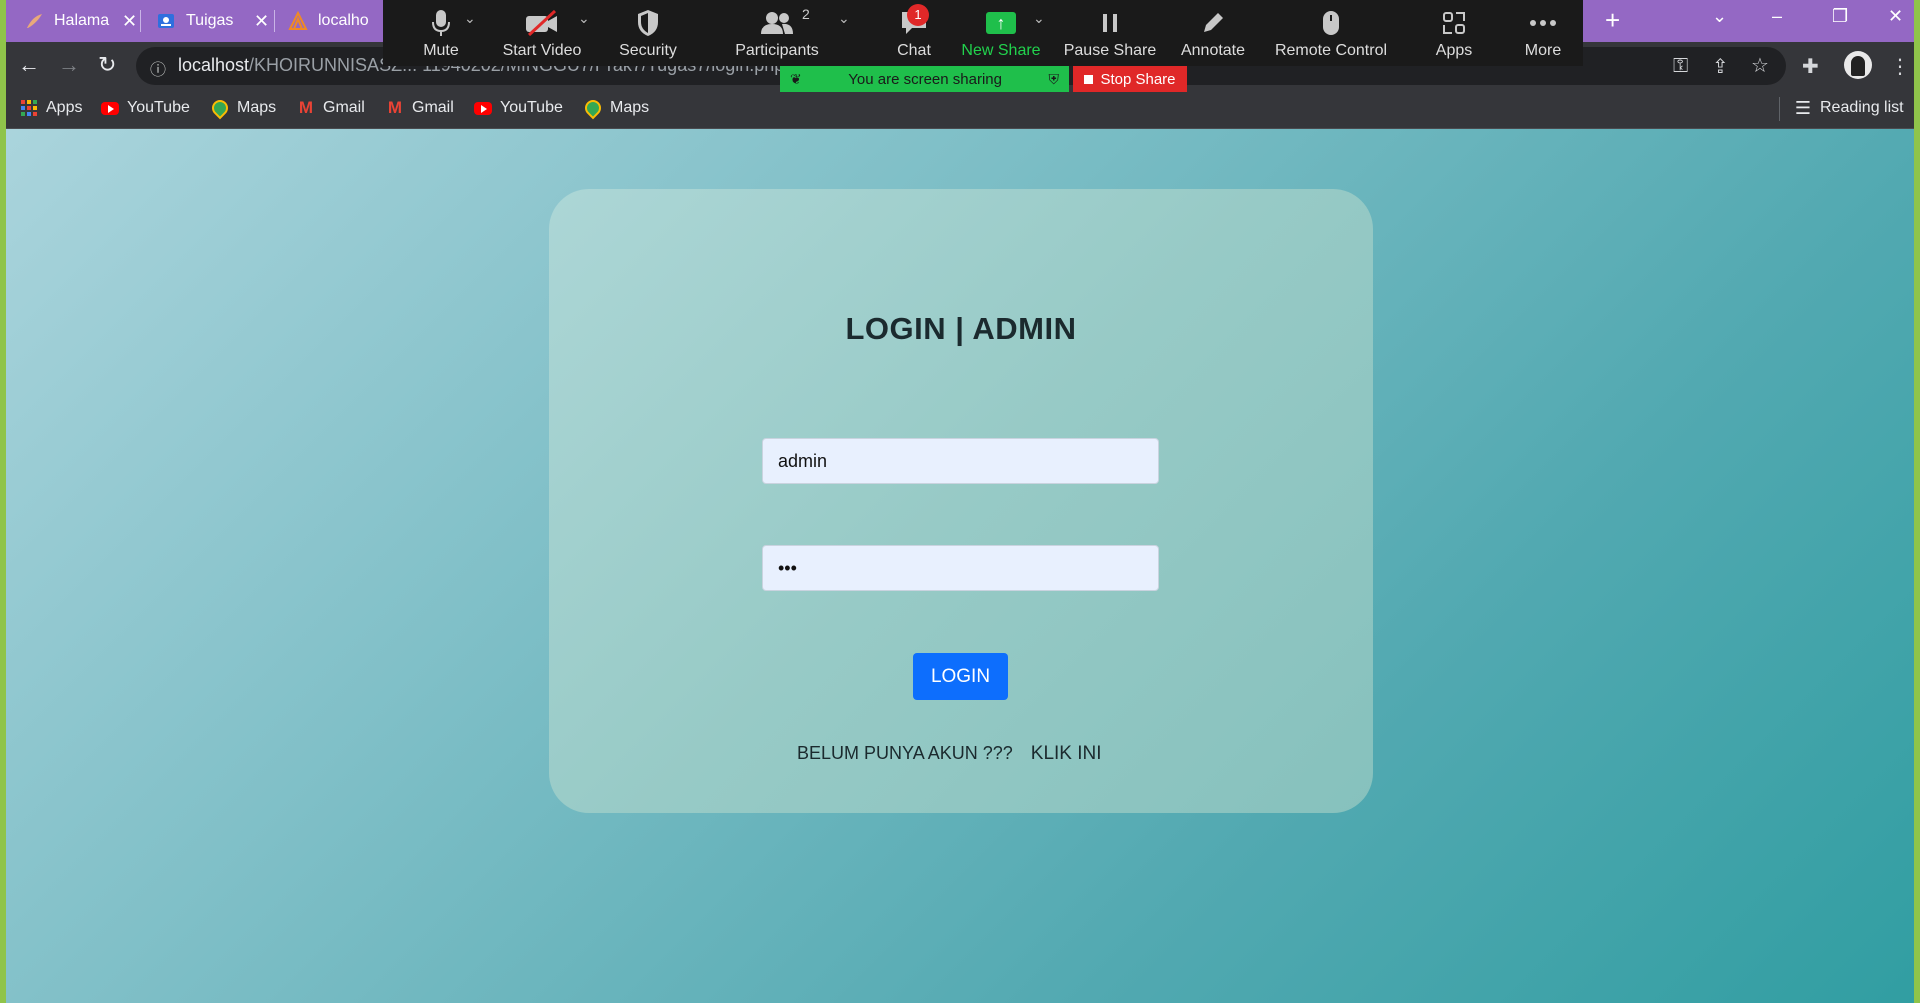 This screenshot has width=1920, height=1003. I want to click on browser-tab-3: localho, so click(323, 21).